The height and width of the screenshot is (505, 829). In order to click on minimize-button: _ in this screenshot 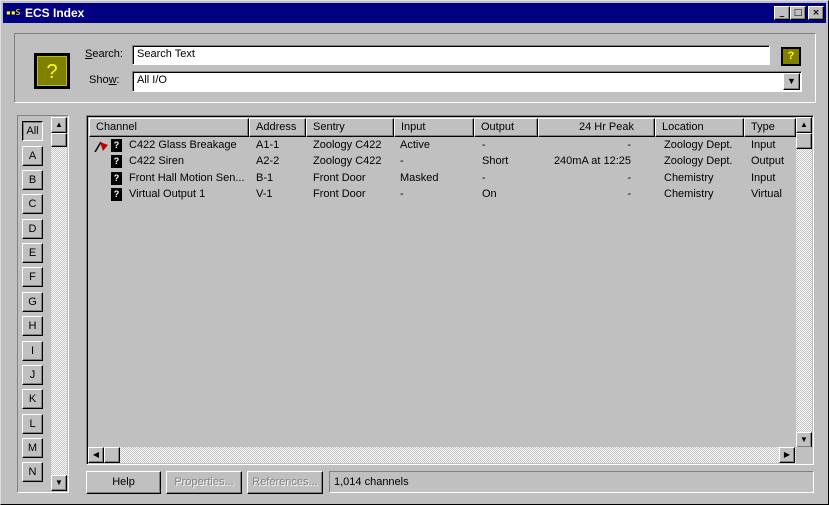, I will do `click(782, 13)`.